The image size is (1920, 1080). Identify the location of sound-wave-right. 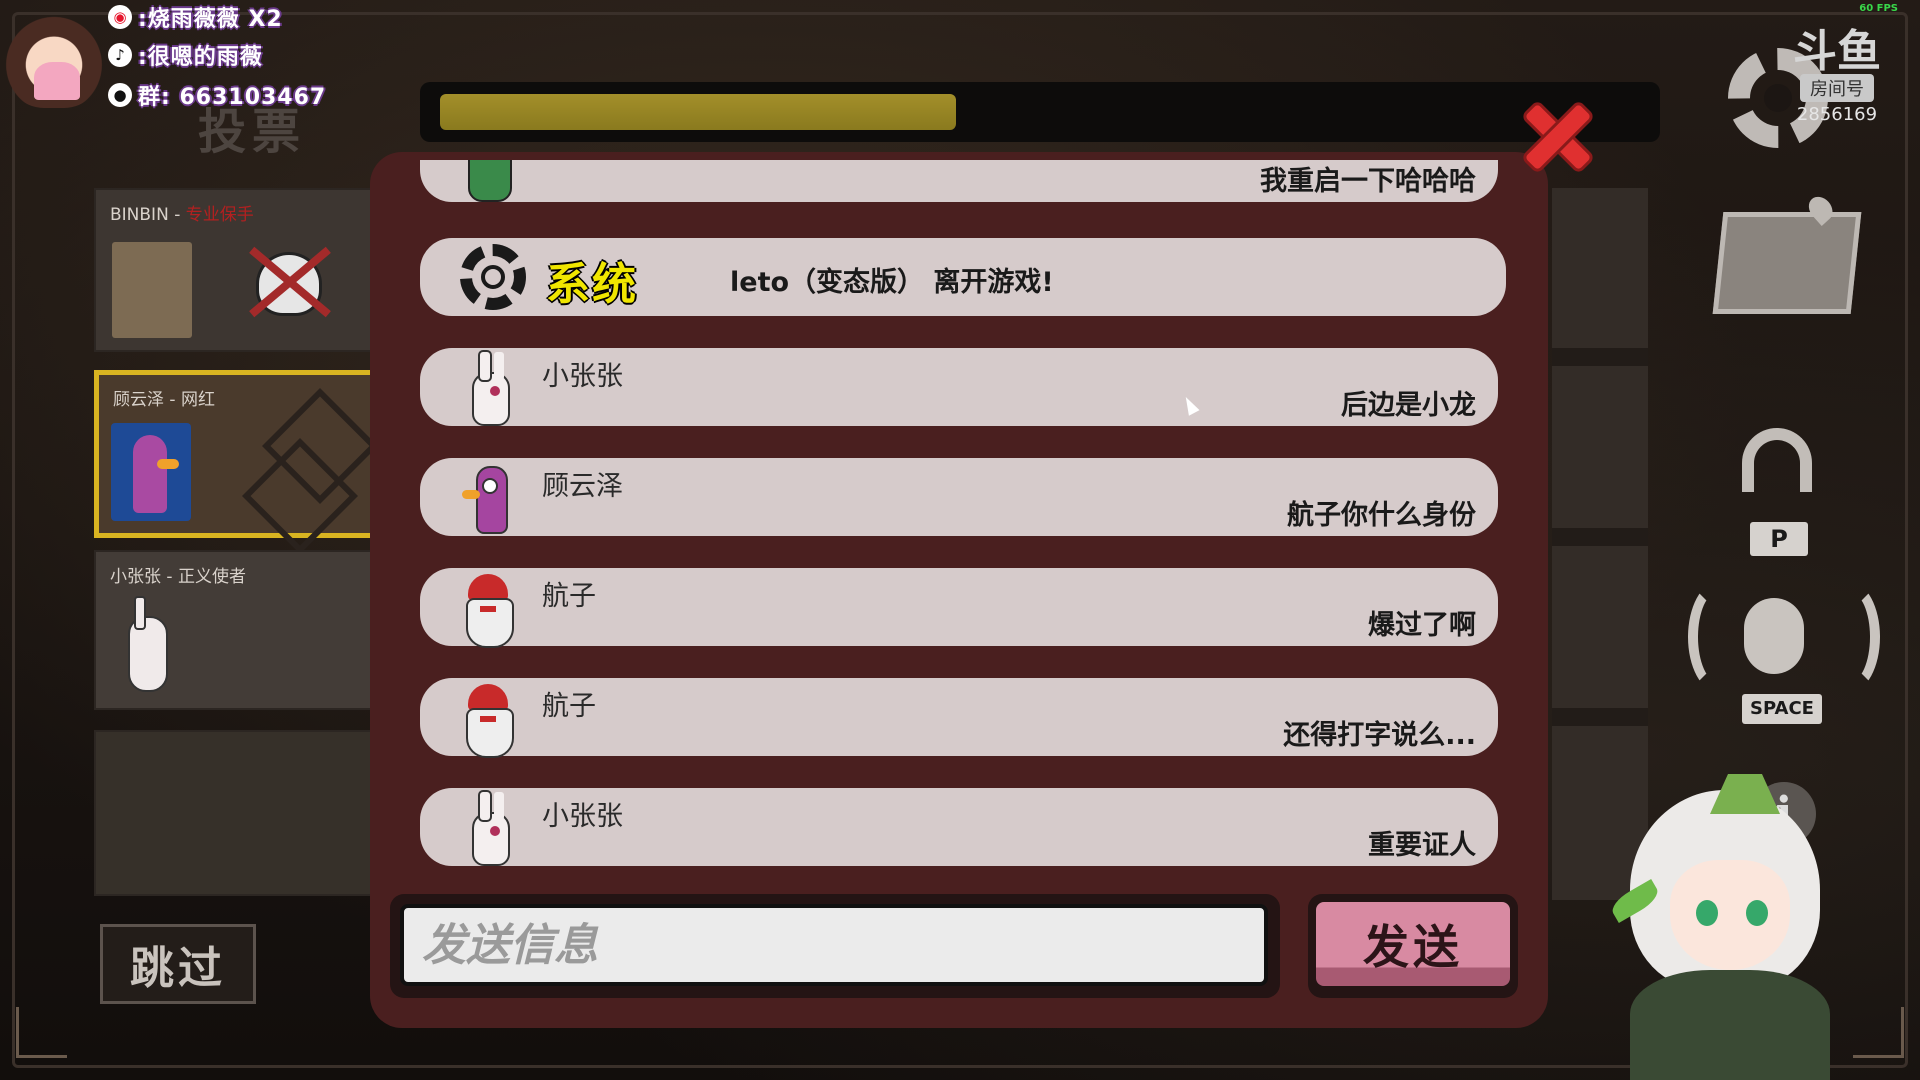
(1850, 637).